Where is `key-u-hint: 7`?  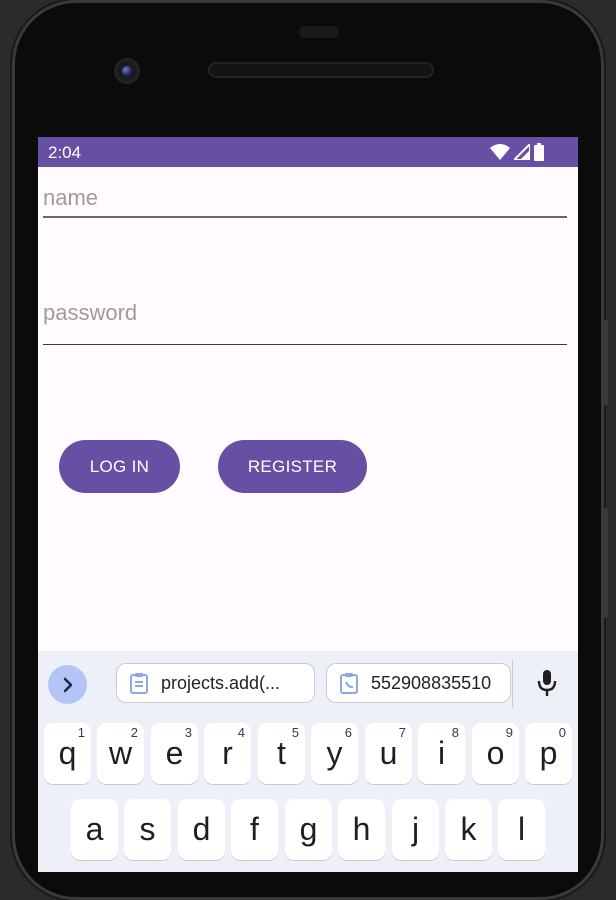 key-u-hint: 7 is located at coordinates (402, 732).